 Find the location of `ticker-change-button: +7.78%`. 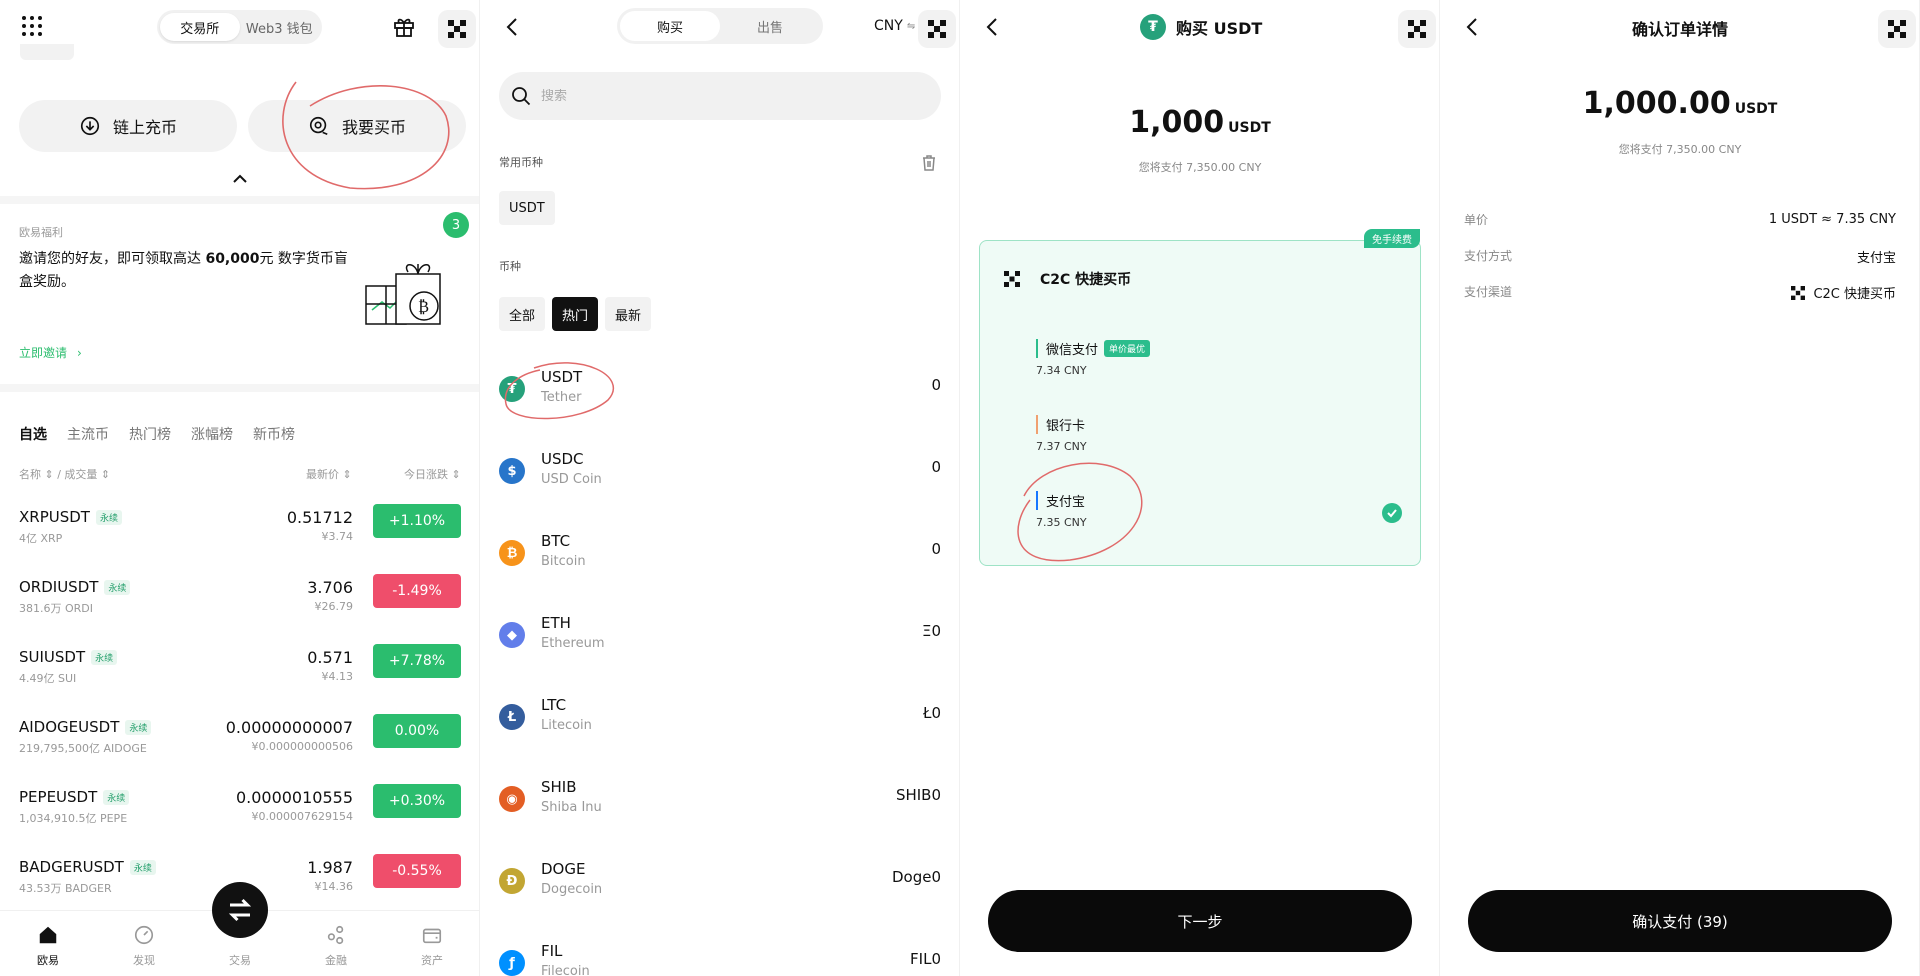

ticker-change-button: +7.78% is located at coordinates (417, 661).